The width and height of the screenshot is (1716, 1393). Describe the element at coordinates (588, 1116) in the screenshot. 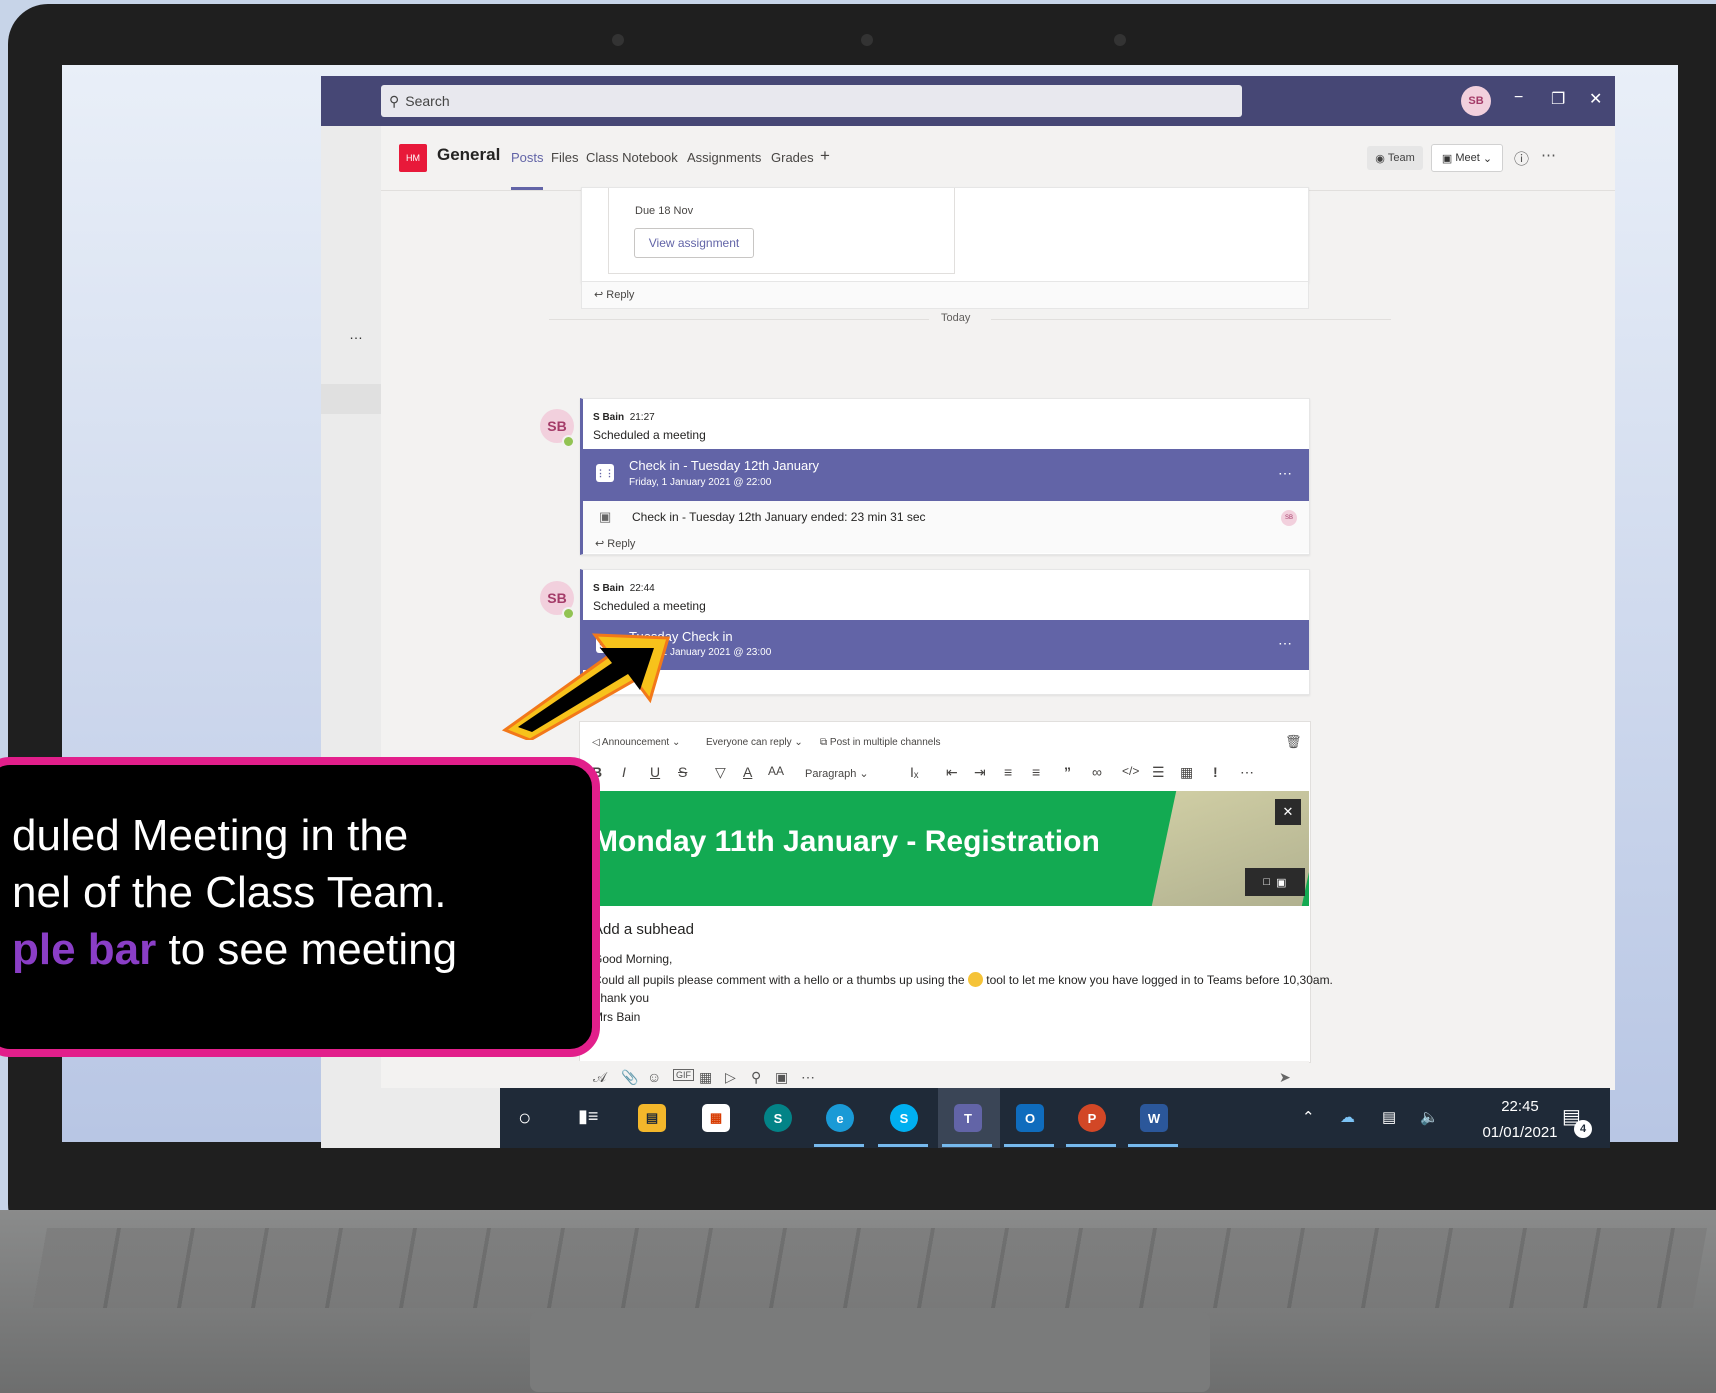

I see `task-view-icon: ▮≡` at that location.